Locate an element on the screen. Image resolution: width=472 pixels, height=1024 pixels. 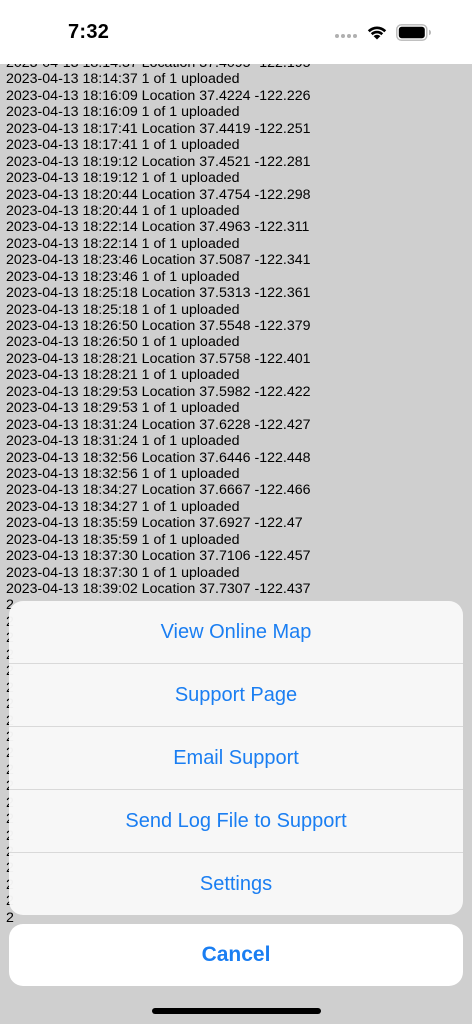
status-bar: 7:32 is located at coordinates (236, 32).